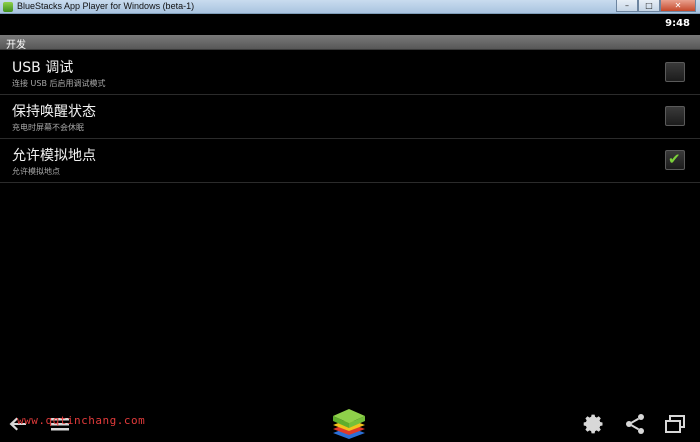 This screenshot has height=442, width=700. Describe the element at coordinates (675, 72) in the screenshot. I see `usb-debugging-checkbox: ✔` at that location.